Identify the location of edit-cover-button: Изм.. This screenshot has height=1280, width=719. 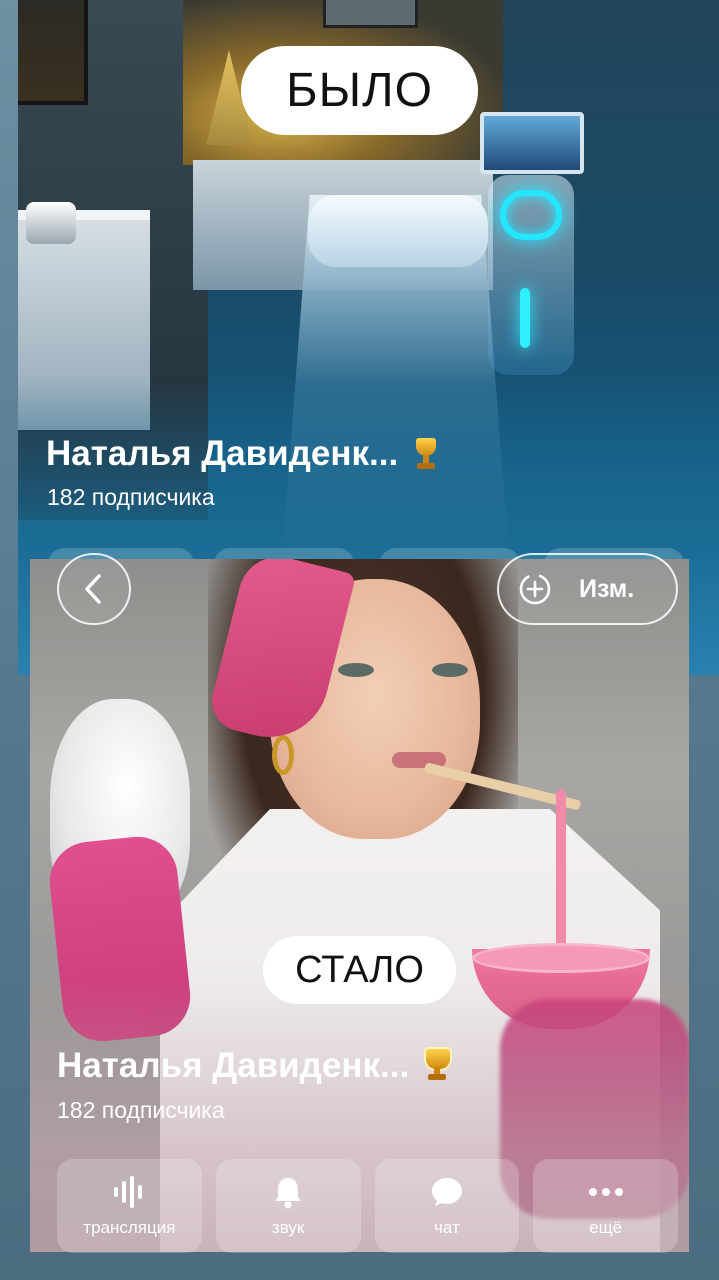
(587, 589).